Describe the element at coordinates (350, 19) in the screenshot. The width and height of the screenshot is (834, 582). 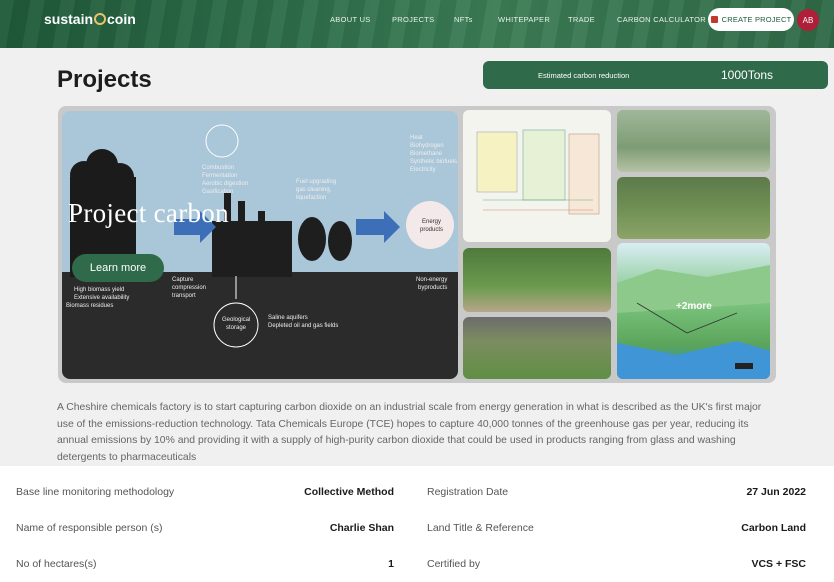
I see `nav-about-us: ABOUT US` at that location.